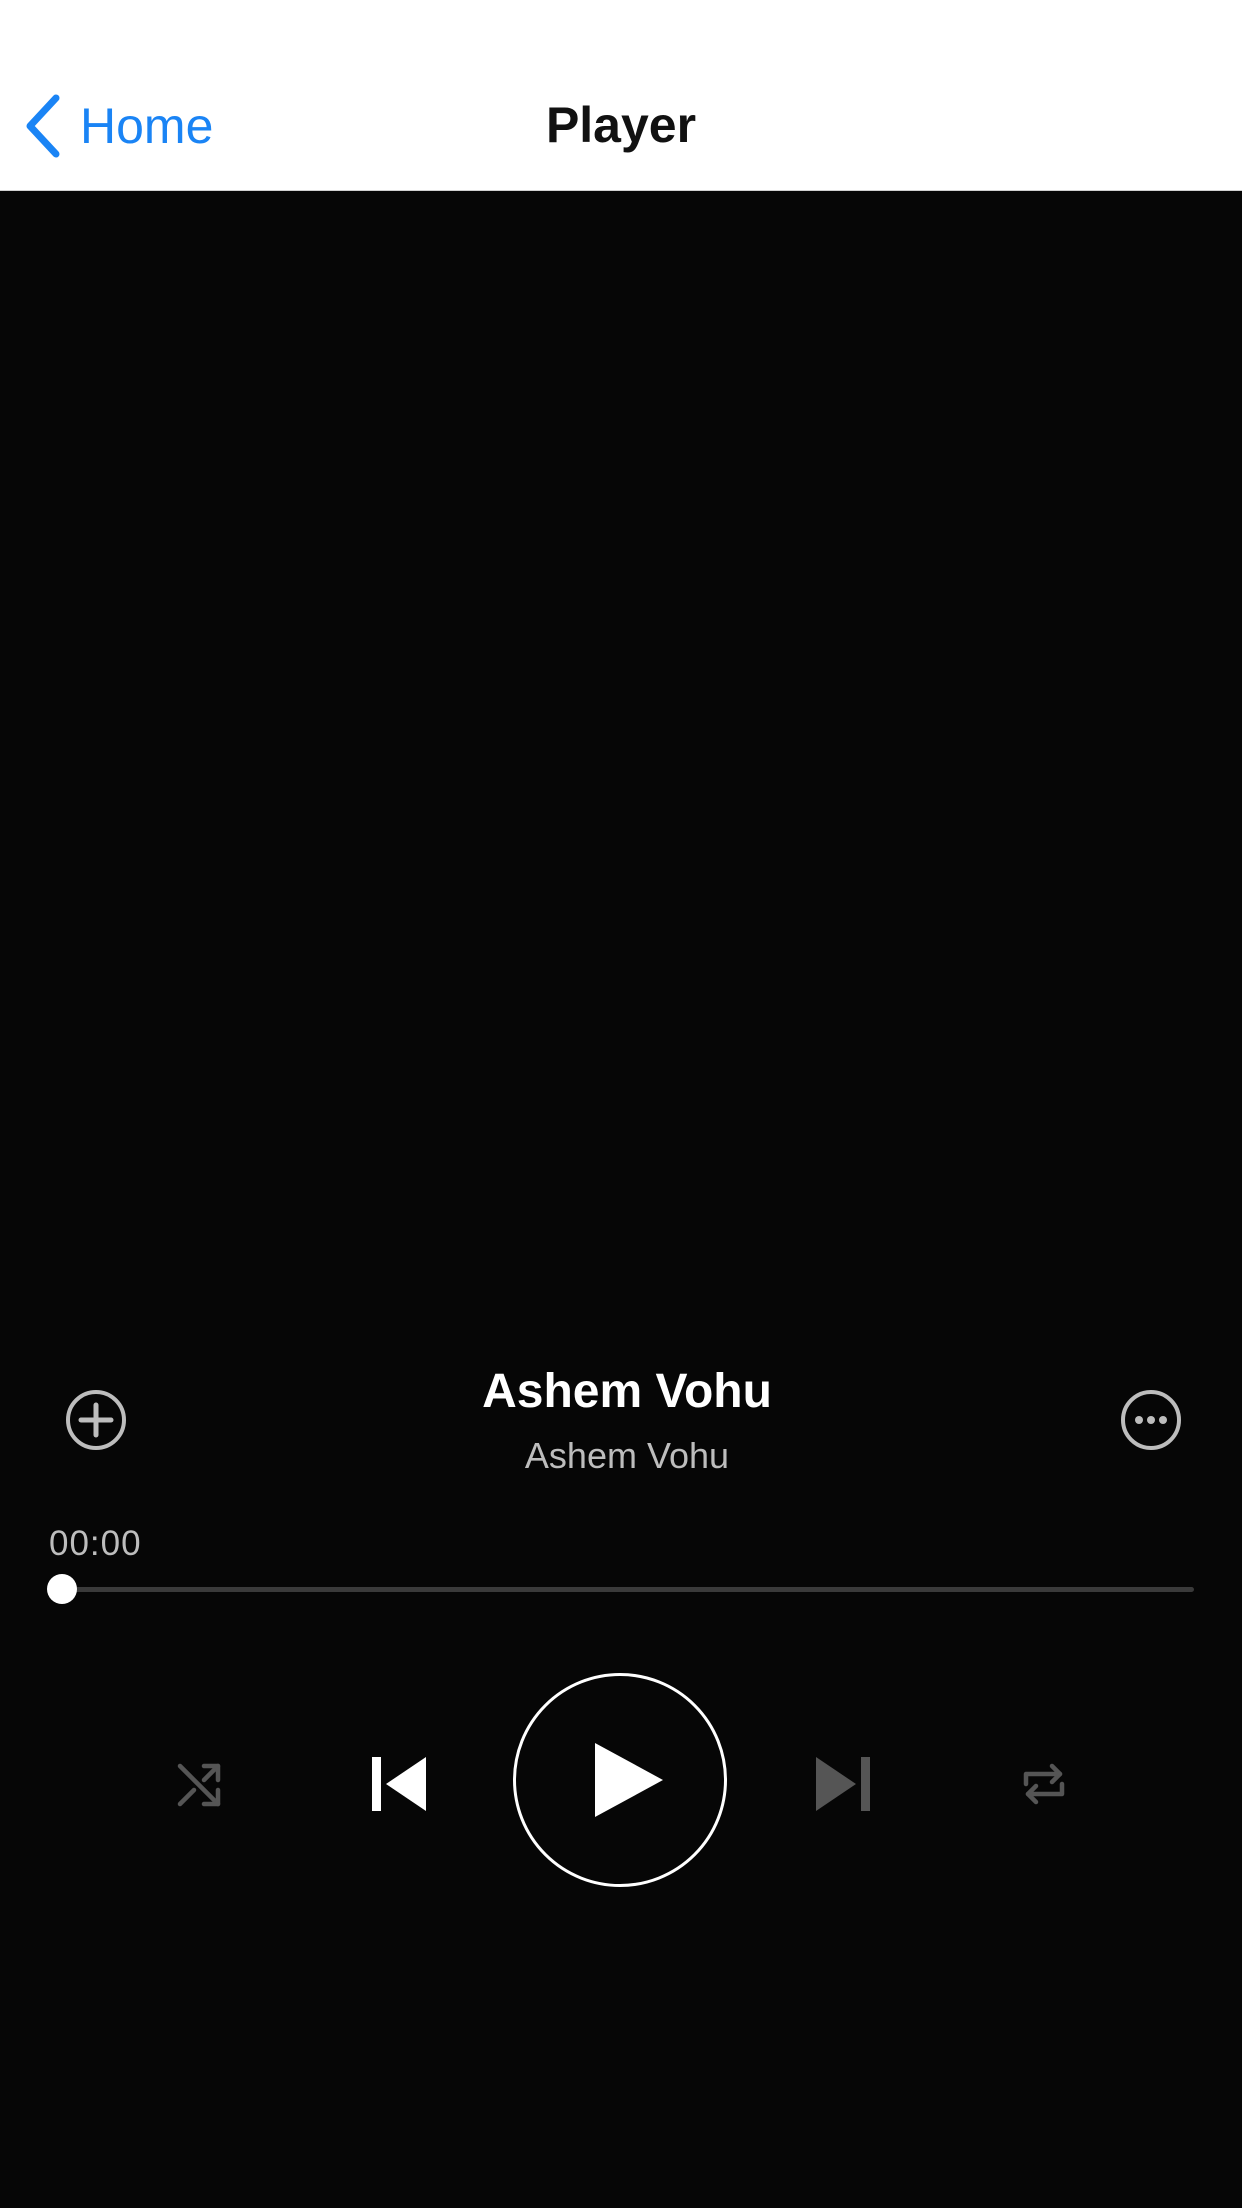 This screenshot has width=1242, height=2208. I want to click on shuffle-button, so click(200, 1784).